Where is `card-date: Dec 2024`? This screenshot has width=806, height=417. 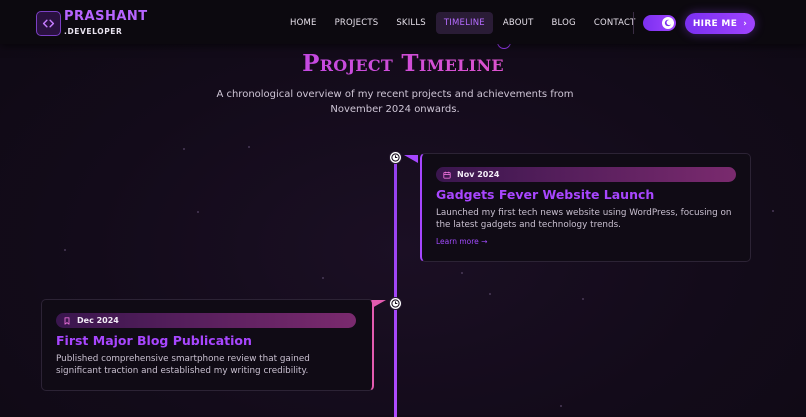 card-date: Dec 2024 is located at coordinates (98, 320).